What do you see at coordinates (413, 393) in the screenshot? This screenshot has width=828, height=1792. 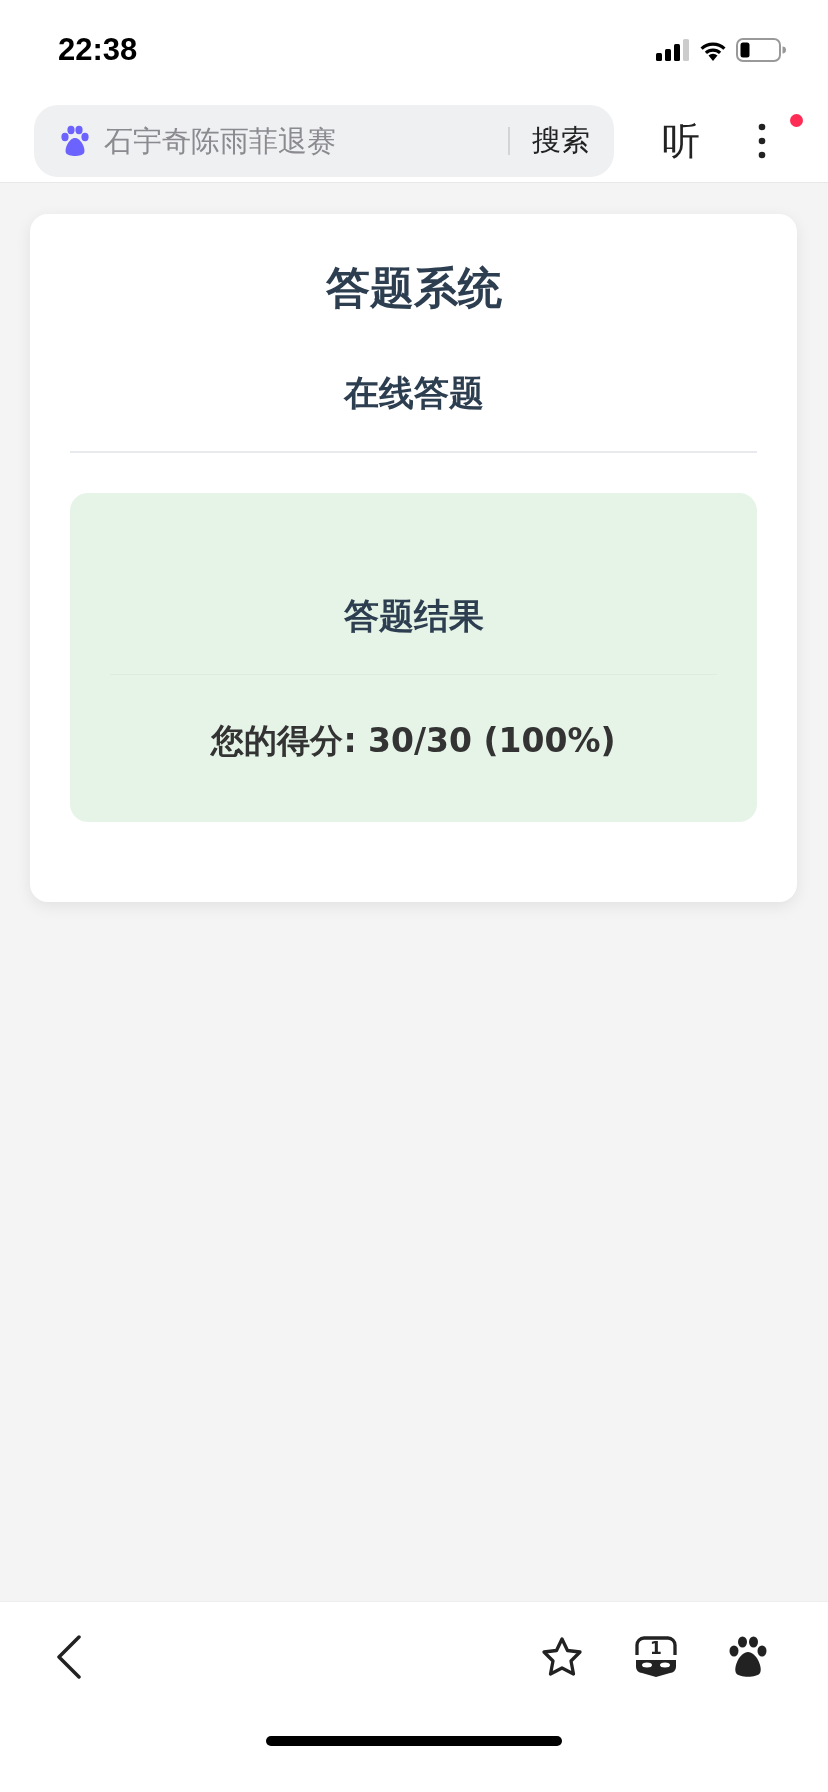 I see `section-title: 在线答题` at bounding box center [413, 393].